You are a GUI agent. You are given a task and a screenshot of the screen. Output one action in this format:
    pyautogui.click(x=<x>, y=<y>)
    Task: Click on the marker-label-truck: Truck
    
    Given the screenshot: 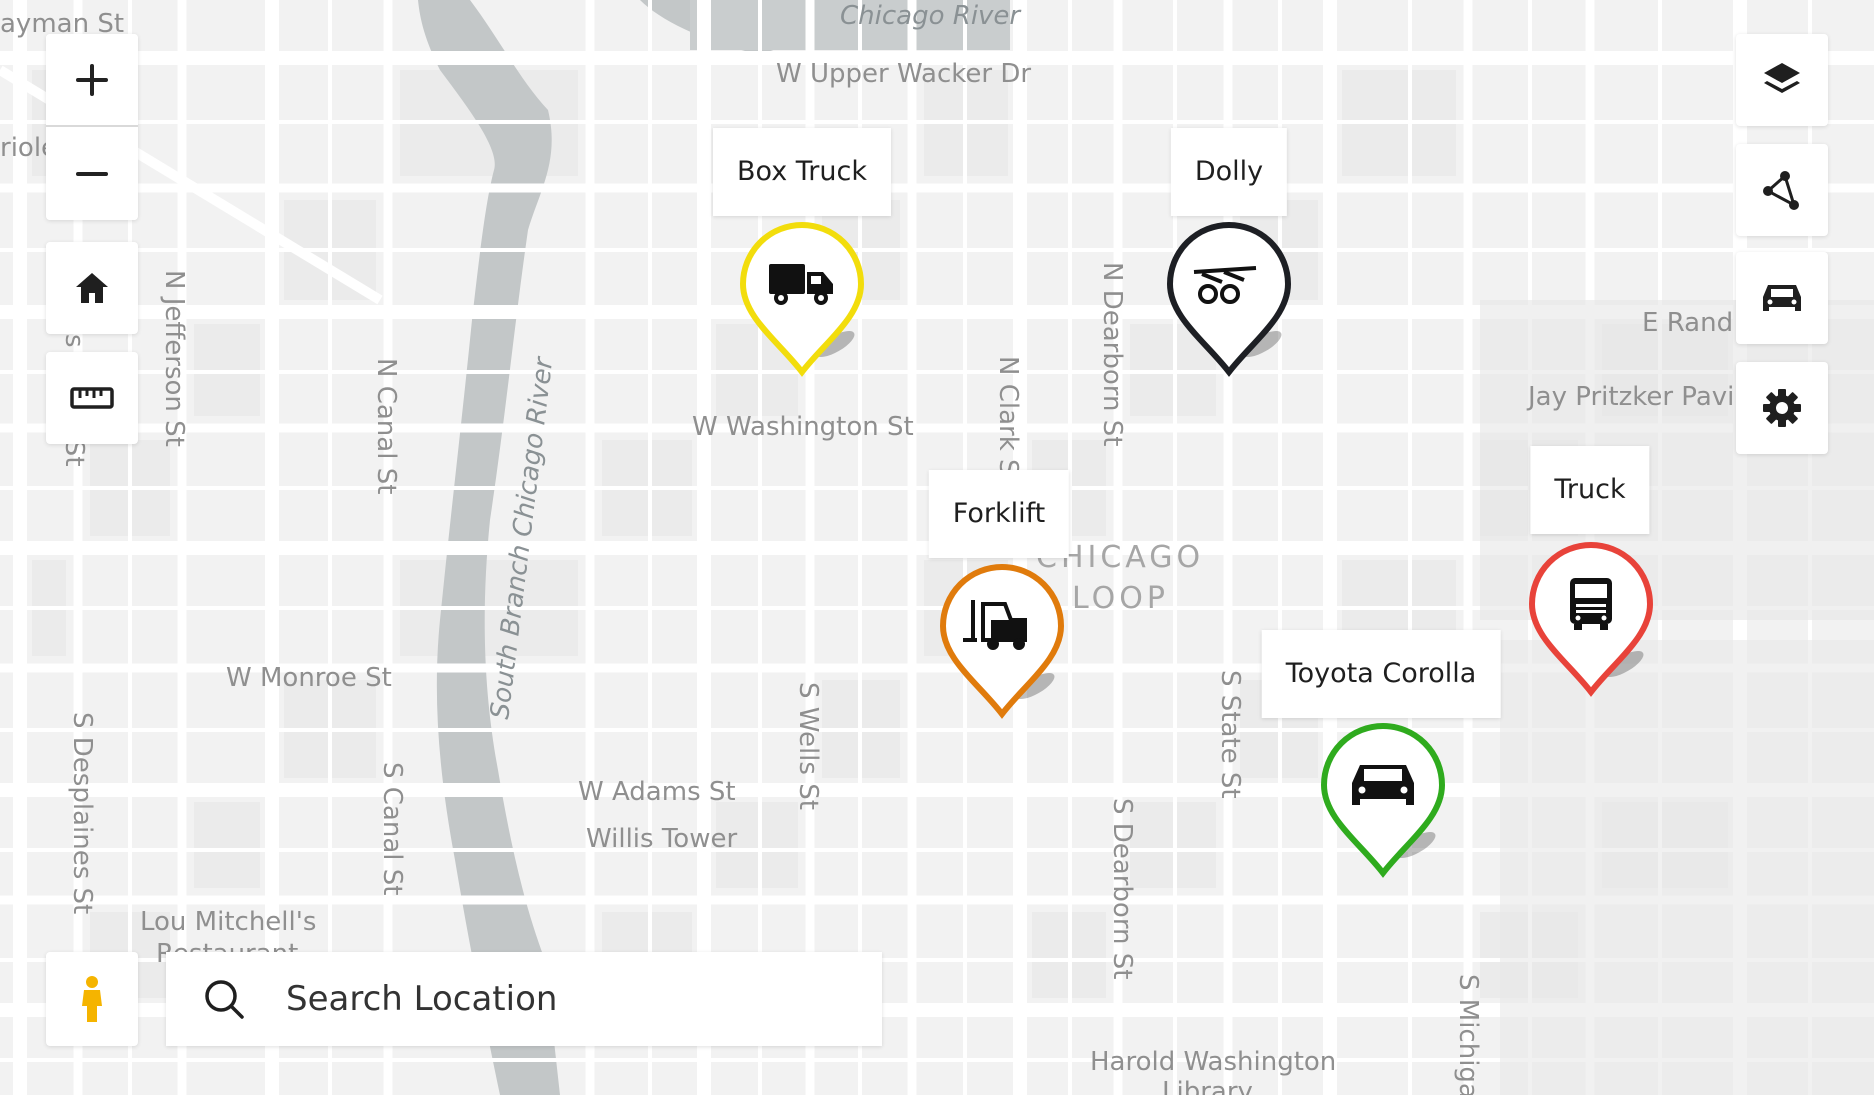 What is the action you would take?
    pyautogui.click(x=1590, y=490)
    